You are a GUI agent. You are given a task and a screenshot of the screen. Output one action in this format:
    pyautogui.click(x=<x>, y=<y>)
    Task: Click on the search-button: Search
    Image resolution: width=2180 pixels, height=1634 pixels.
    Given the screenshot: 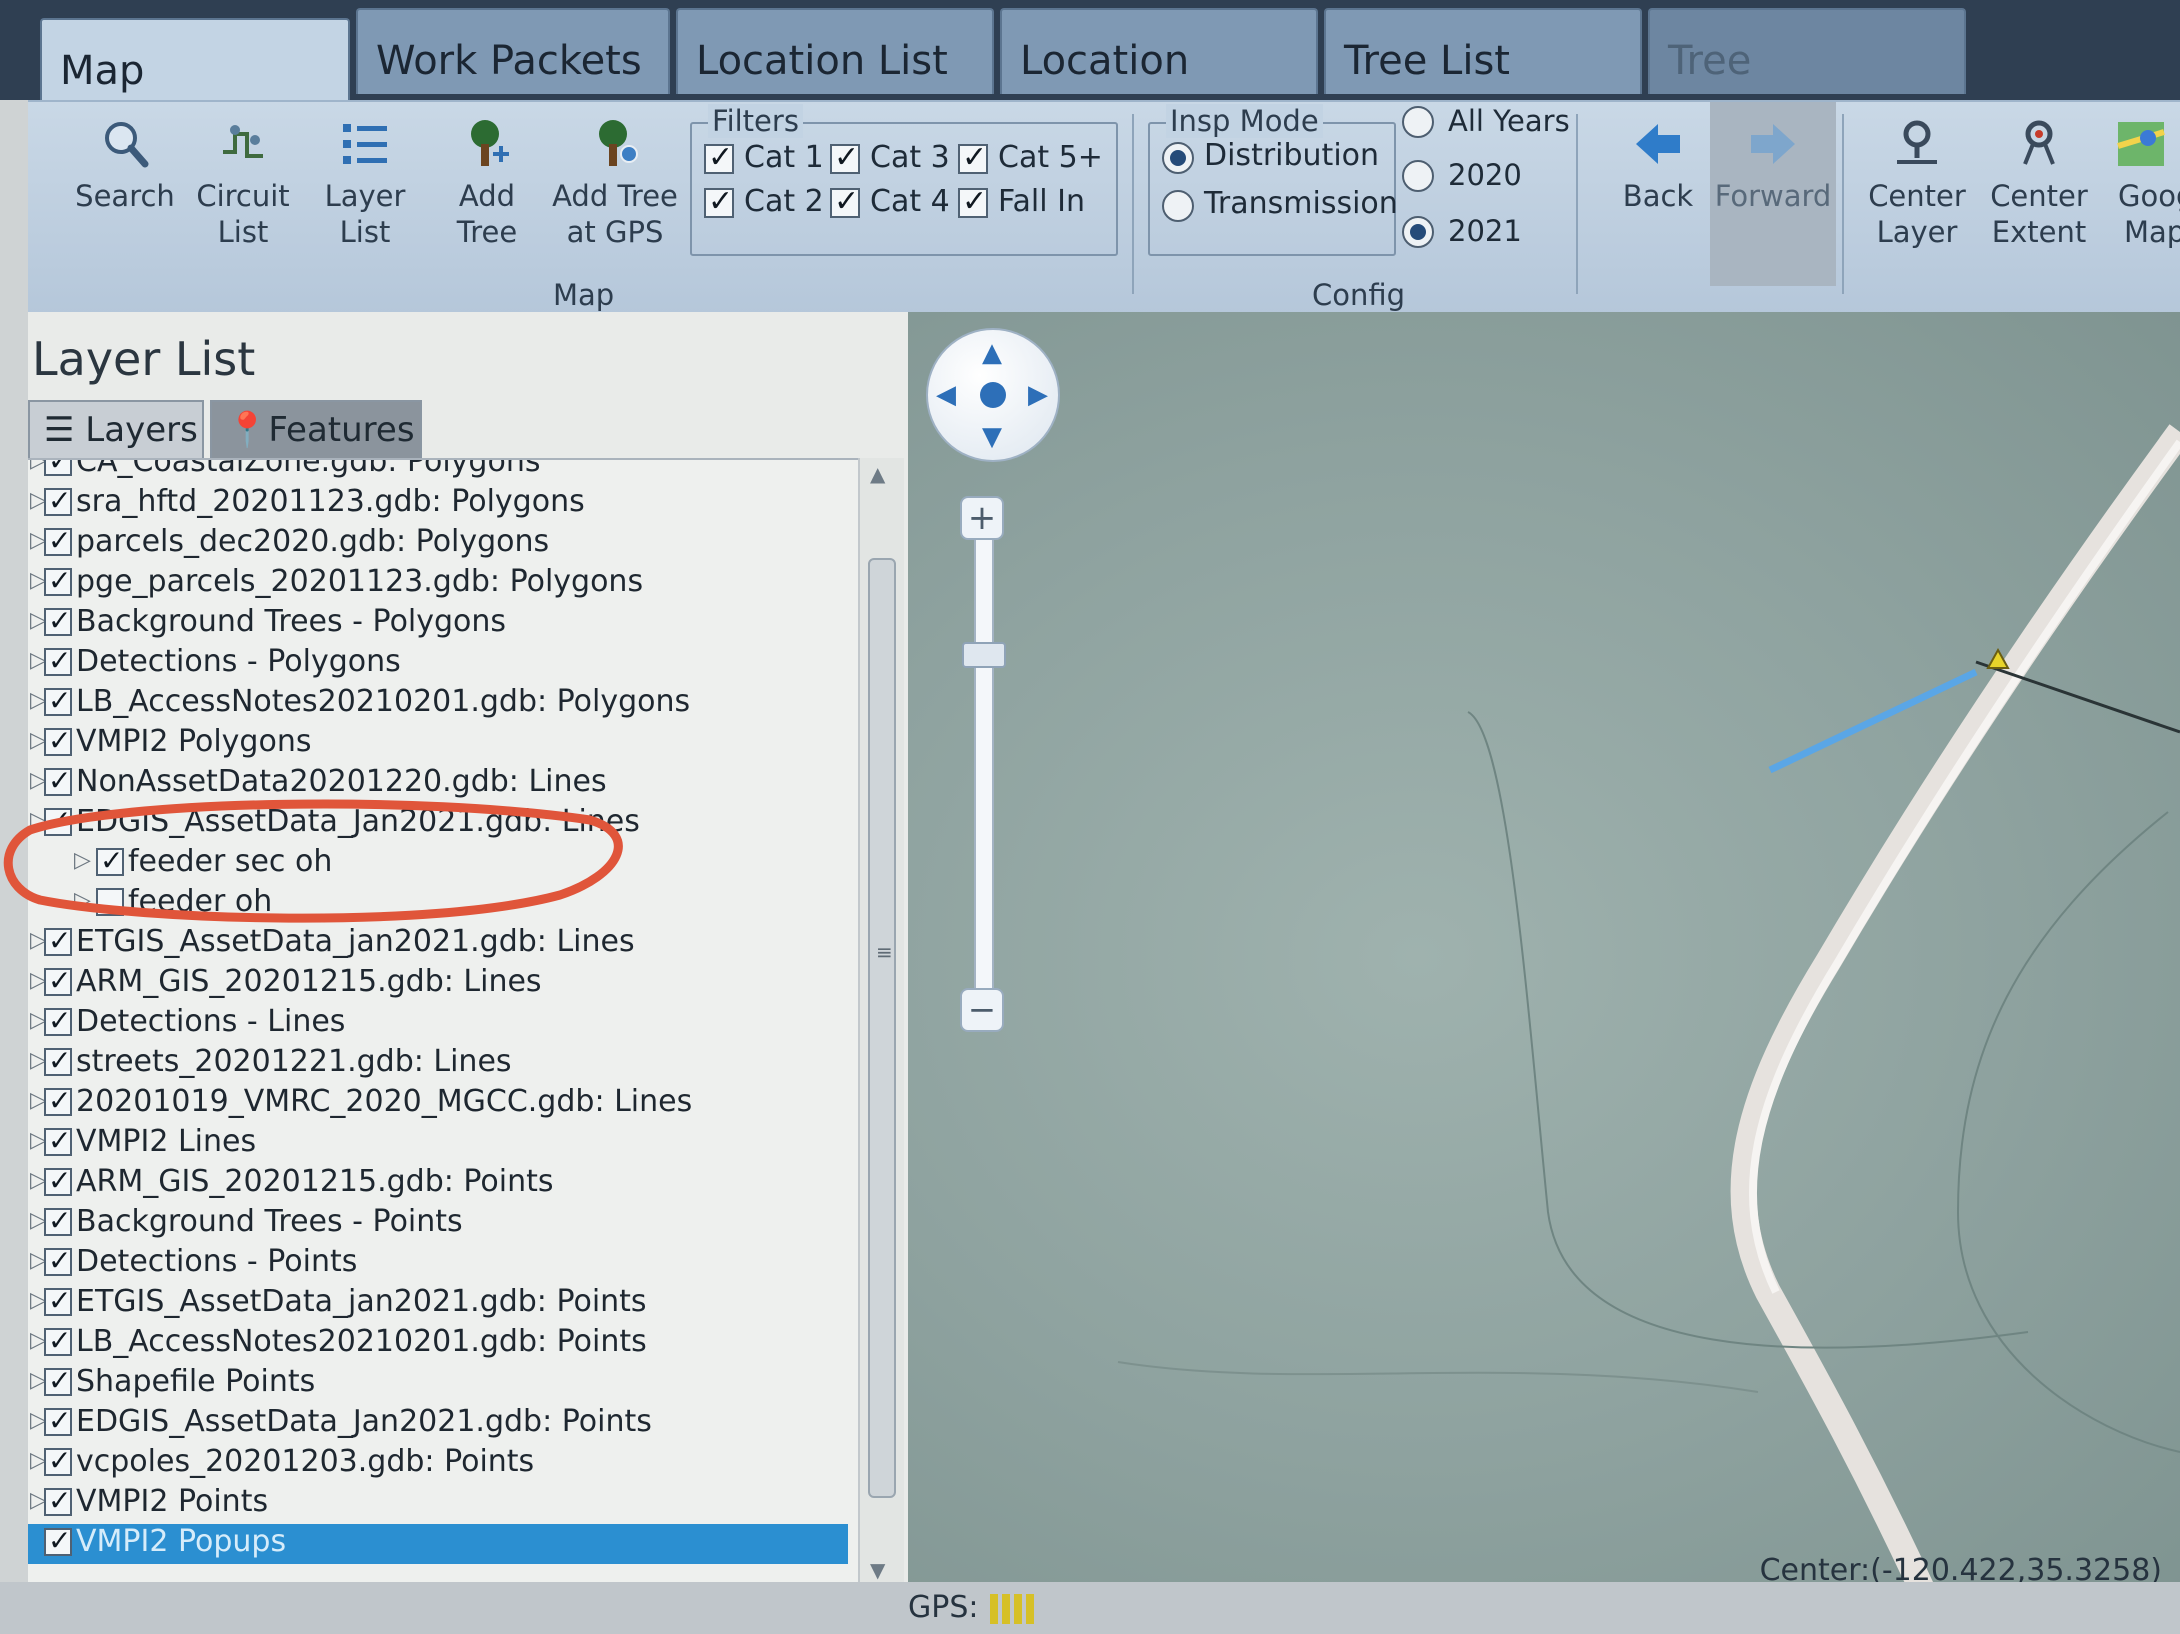 What is the action you would take?
    pyautogui.click(x=125, y=165)
    